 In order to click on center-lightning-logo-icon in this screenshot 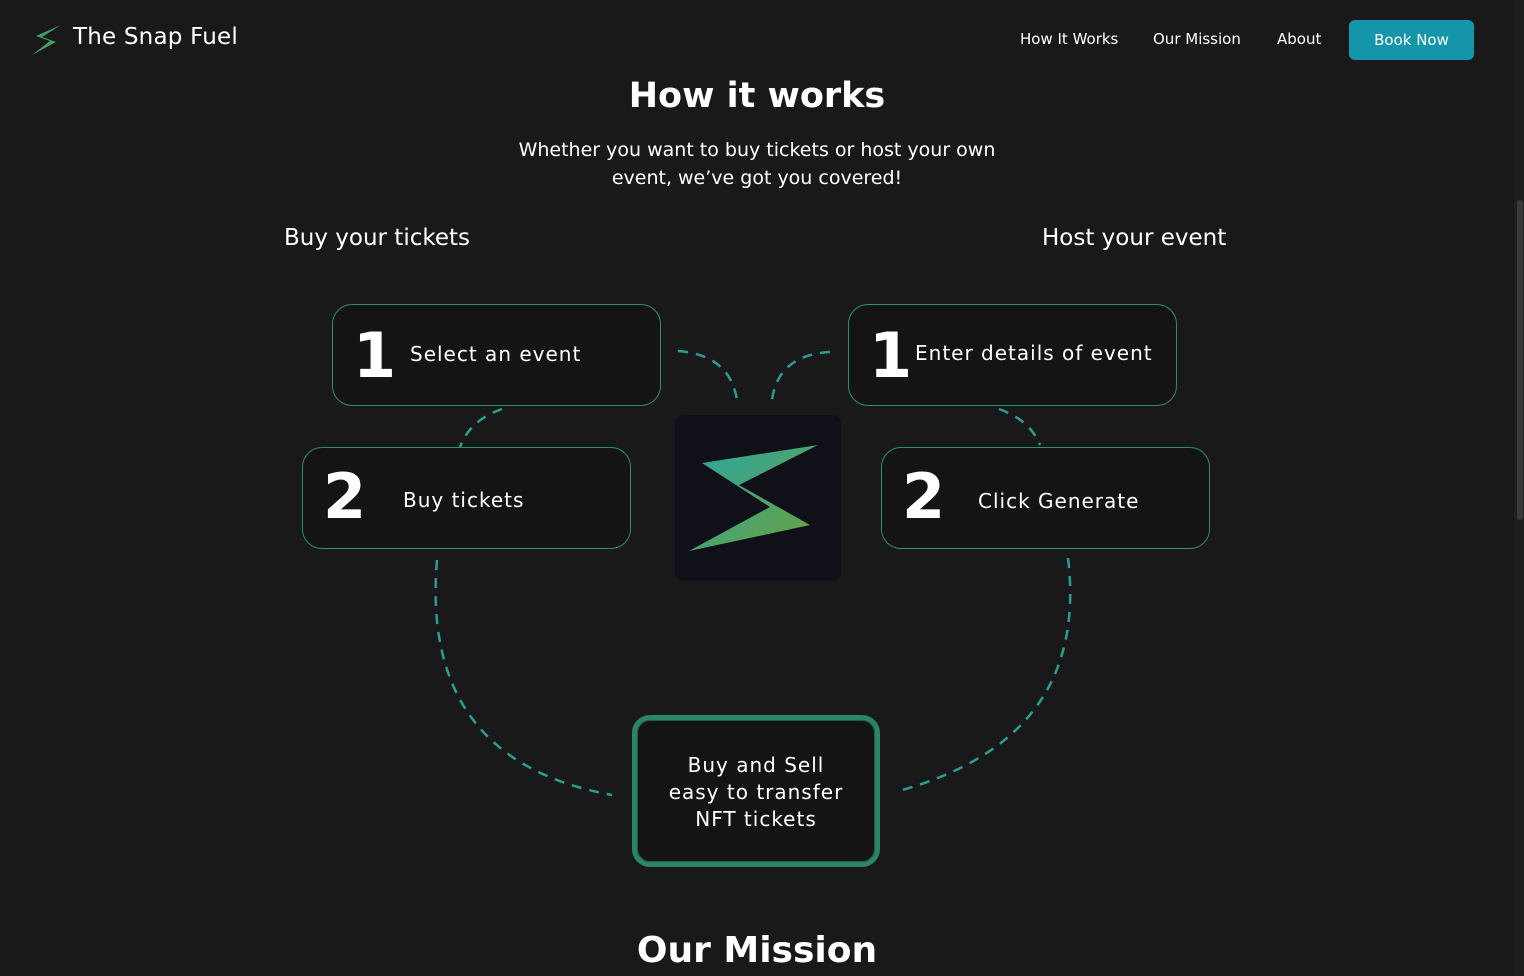, I will do `click(753, 498)`.